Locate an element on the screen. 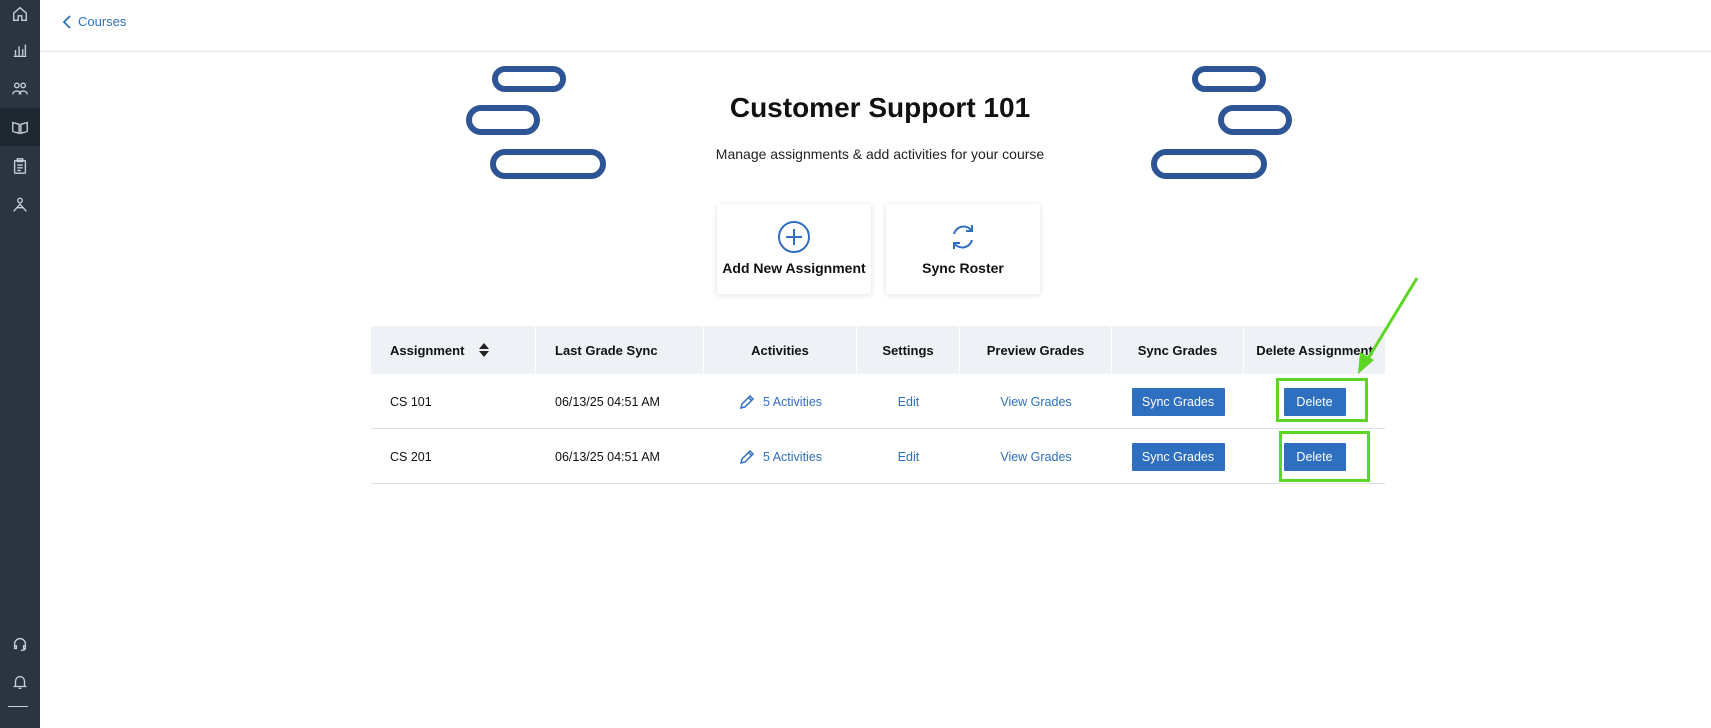 The width and height of the screenshot is (1711, 728). page-title: Customer Support 101 is located at coordinates (880, 107).